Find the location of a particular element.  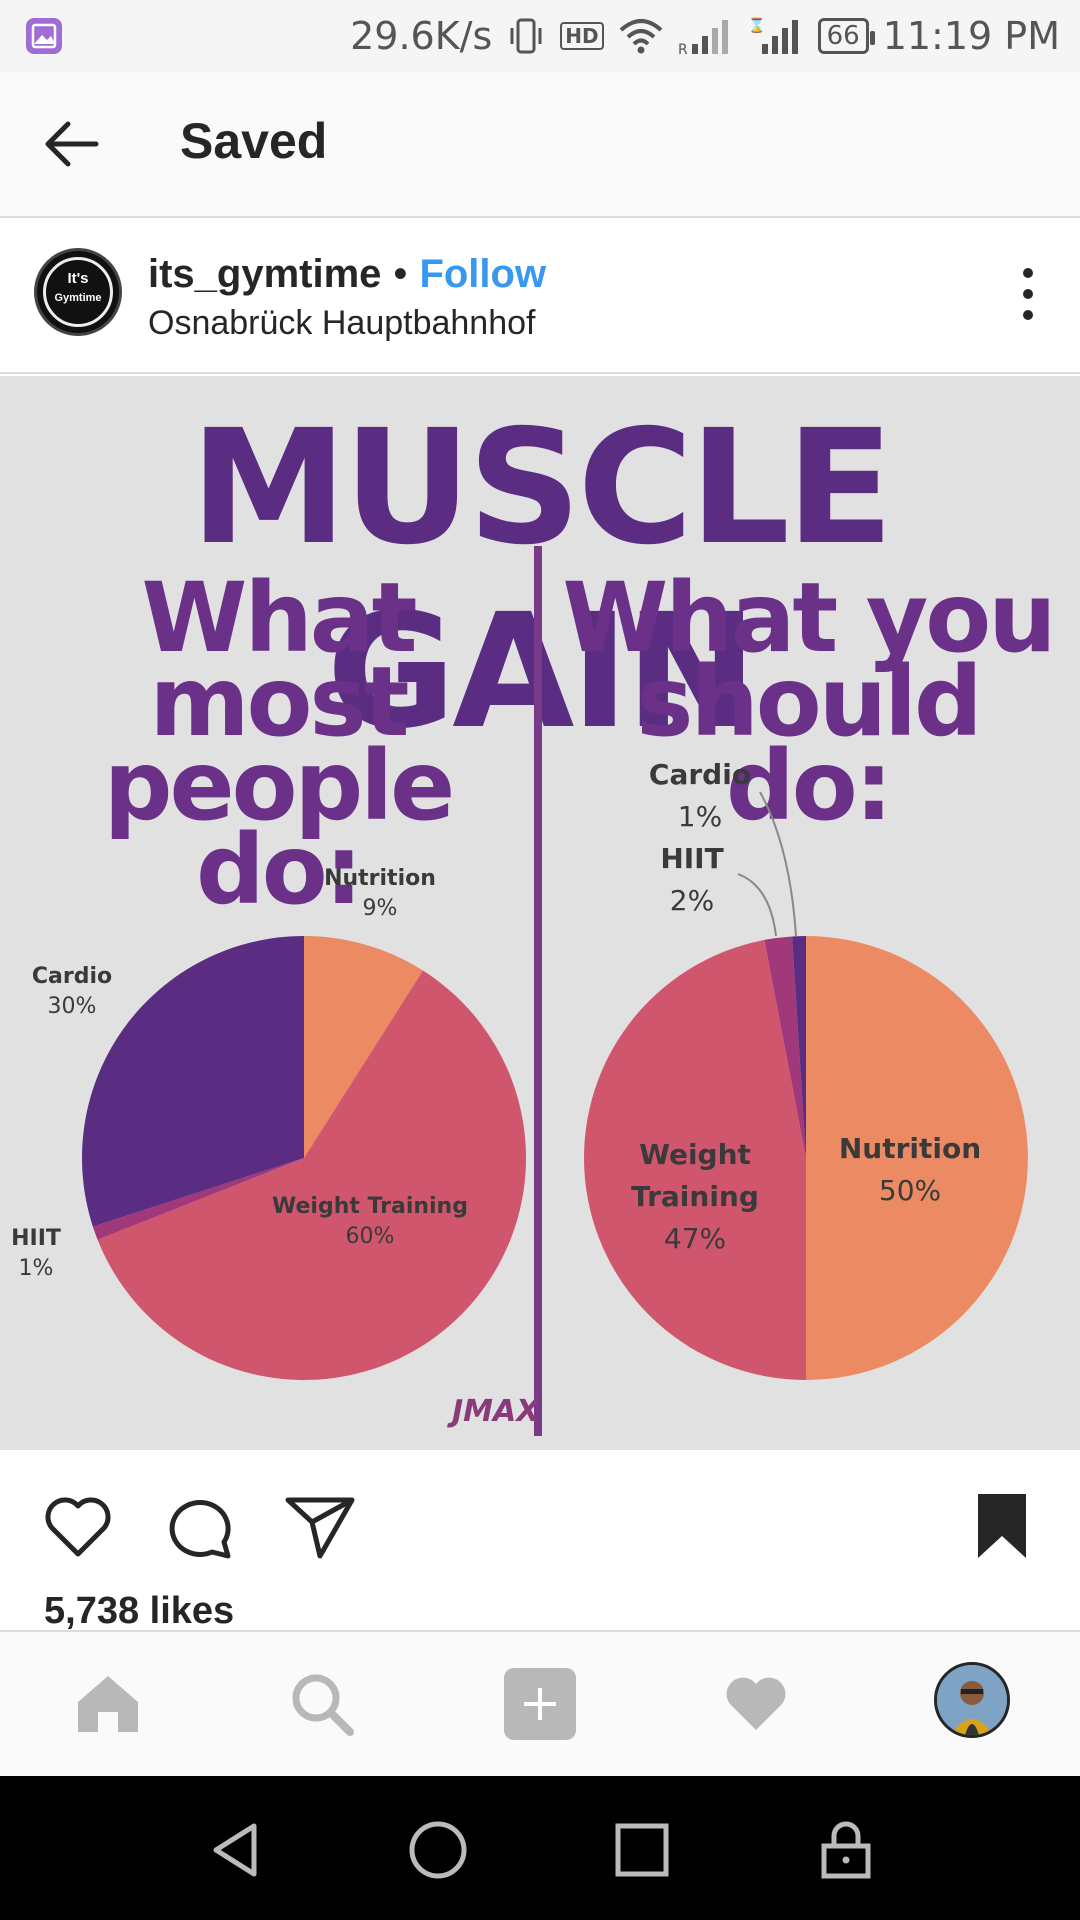

username-line: its_gymtime • Follow is located at coordinates (347, 274).